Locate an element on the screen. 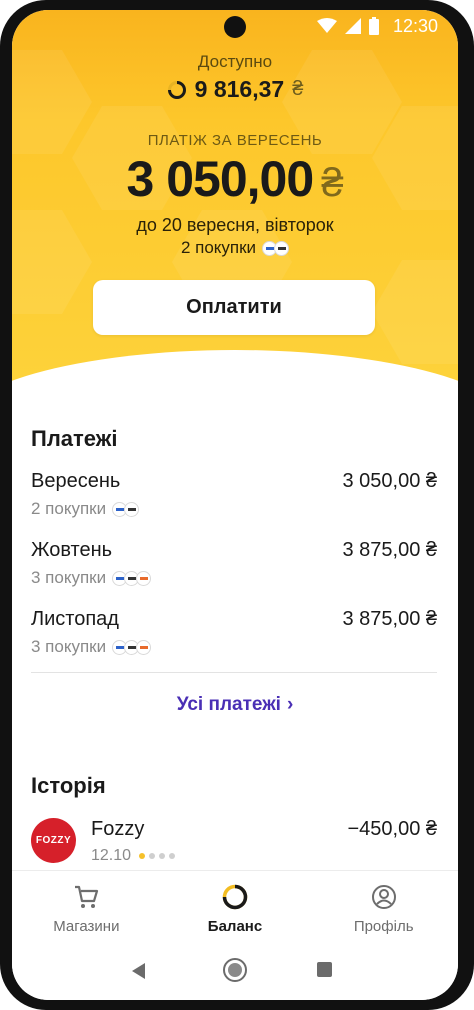 The height and width of the screenshot is (1010, 474). nav-item-profile: Профіль is located at coordinates (383, 906).